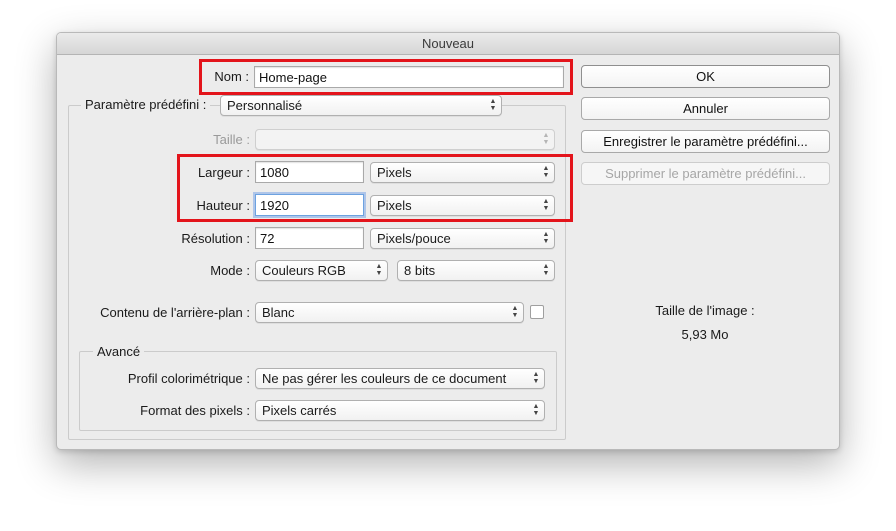 Image resolution: width=896 pixels, height=531 pixels. I want to click on resolution-unit-select: Pixels/pouce ▲ ▼, so click(462, 238).